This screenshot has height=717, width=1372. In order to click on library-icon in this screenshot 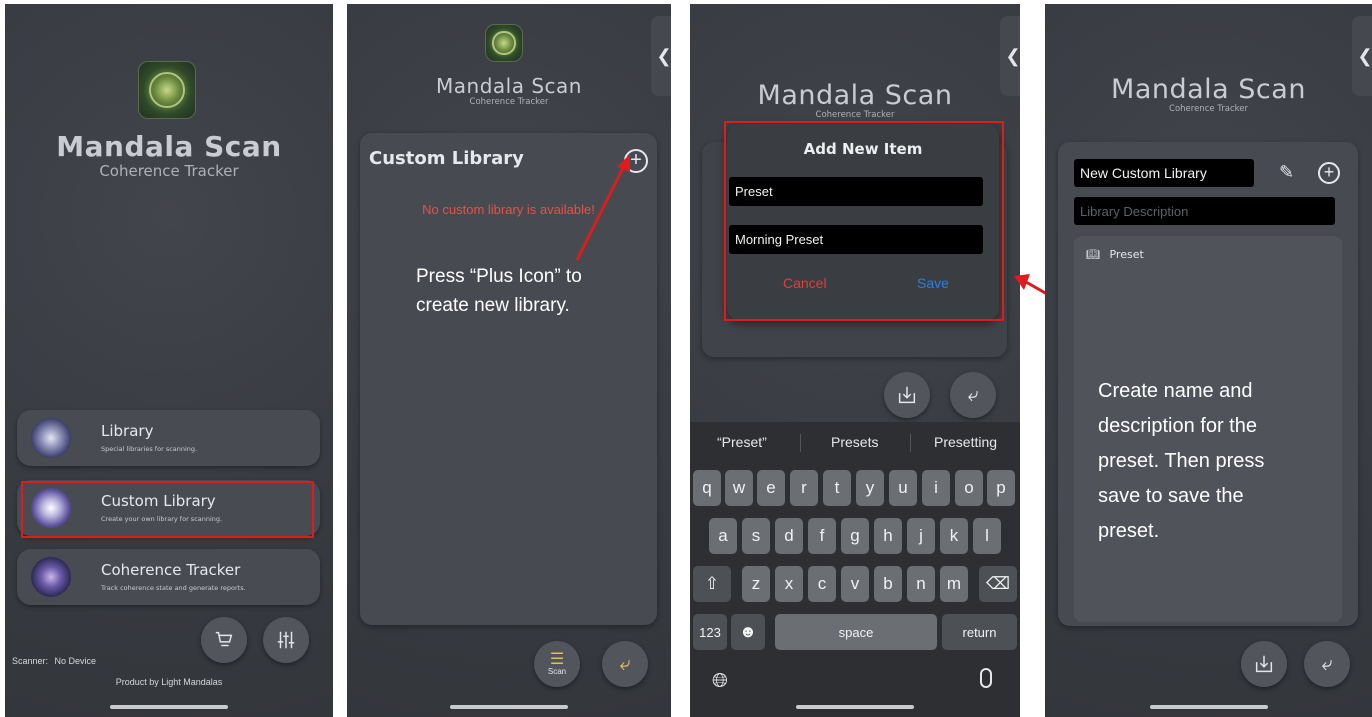, I will do `click(51, 438)`.